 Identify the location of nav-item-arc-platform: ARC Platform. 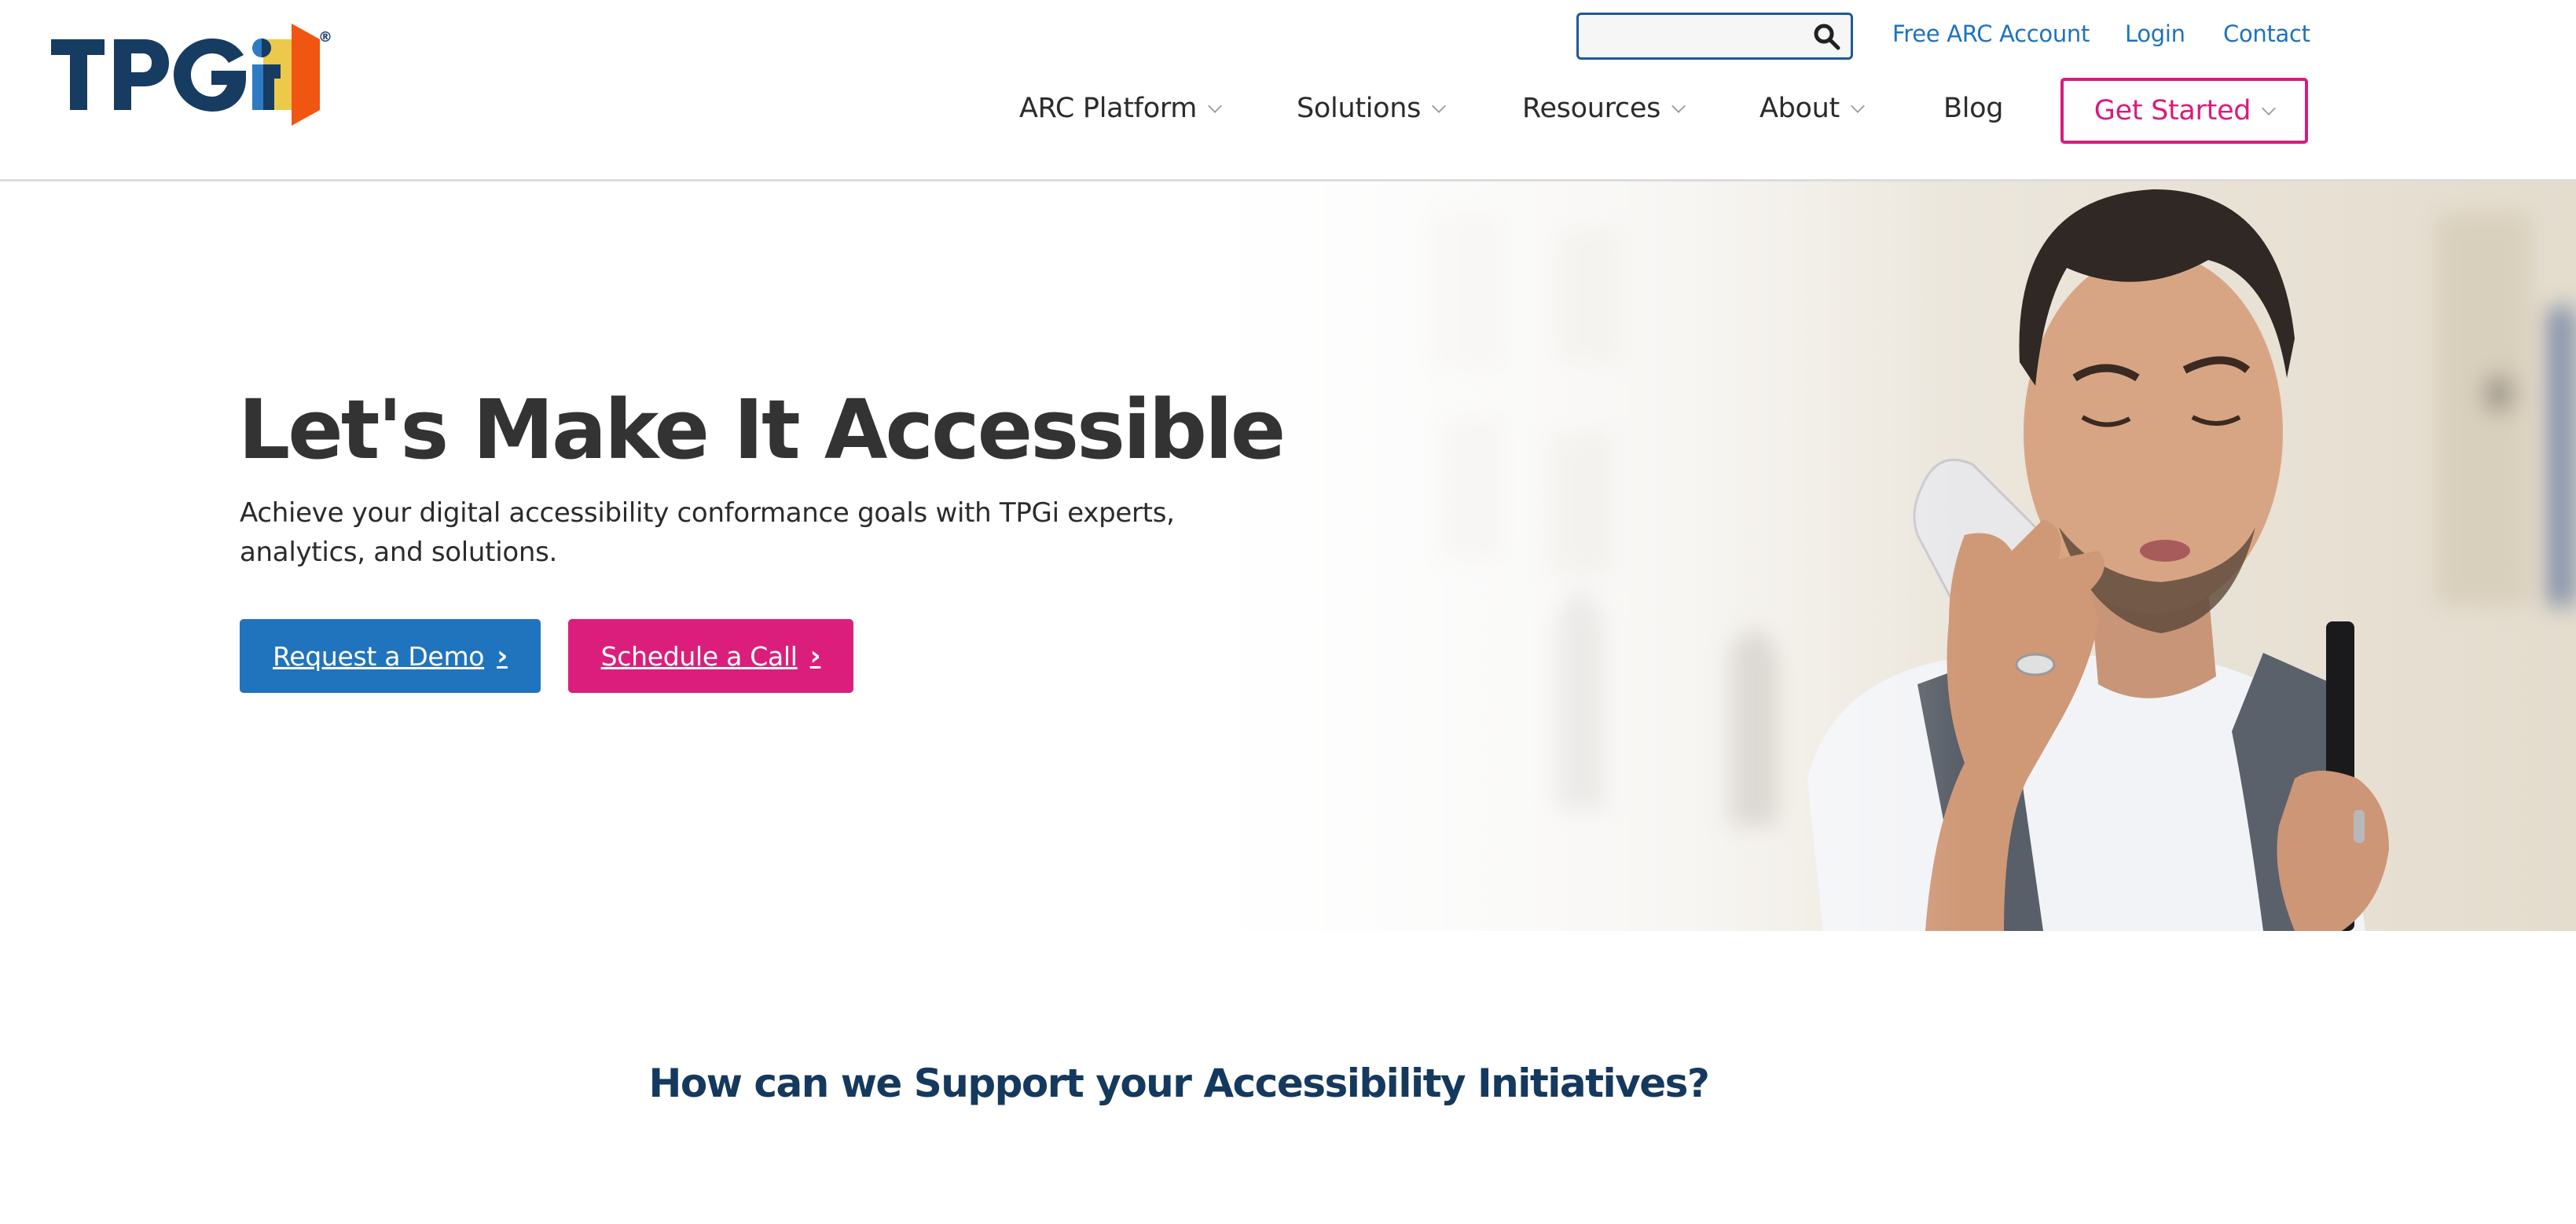
(1121, 108).